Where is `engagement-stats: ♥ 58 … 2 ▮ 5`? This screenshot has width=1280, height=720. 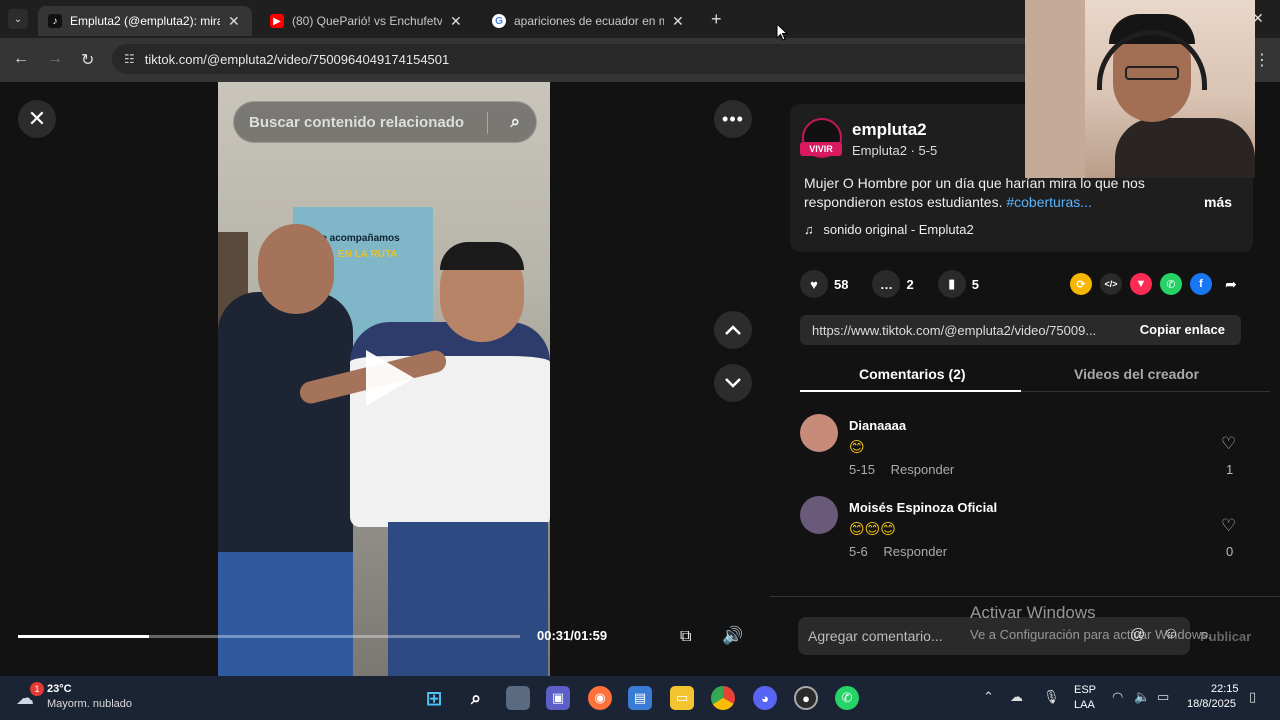 engagement-stats: ♥ 58 … 2 ▮ 5 is located at coordinates (889, 284).